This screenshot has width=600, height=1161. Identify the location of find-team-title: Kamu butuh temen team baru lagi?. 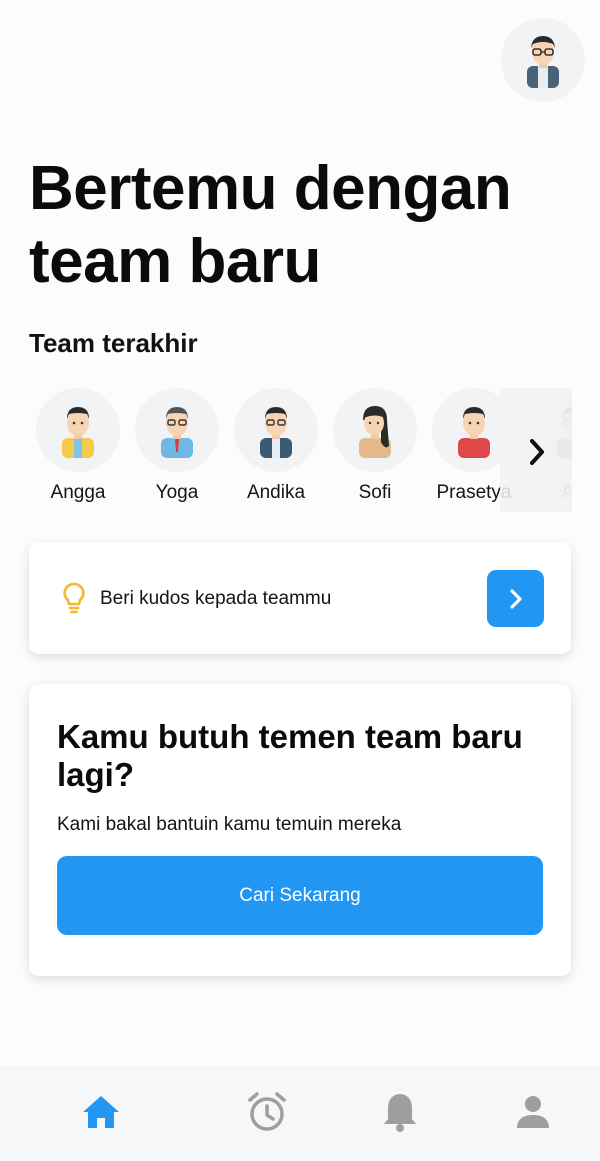
(290, 755).